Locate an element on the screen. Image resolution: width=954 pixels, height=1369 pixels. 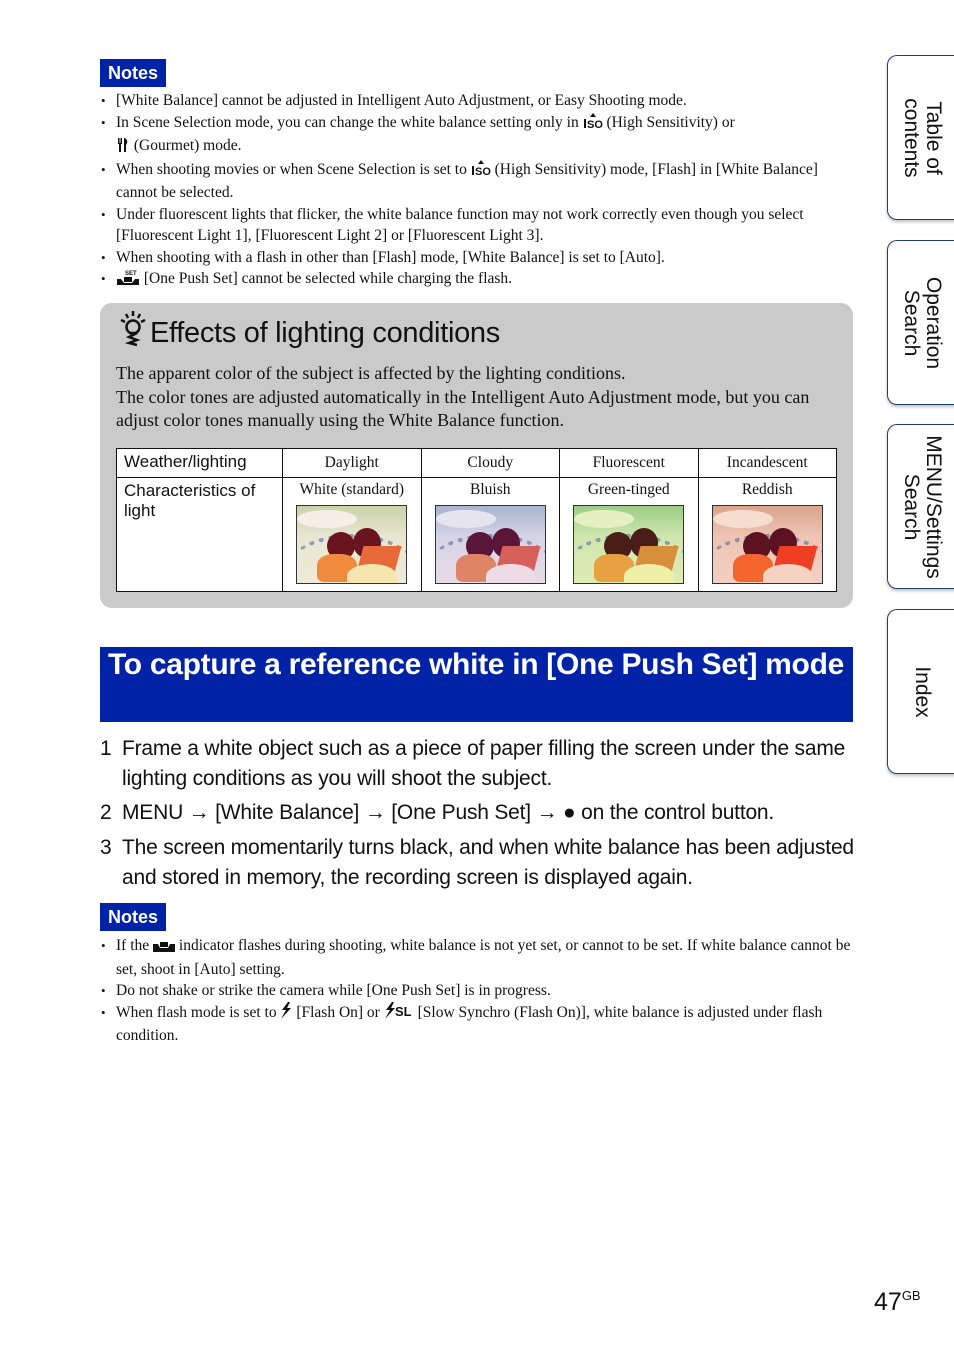
one-push-indicator-icon is located at coordinates (164, 948).